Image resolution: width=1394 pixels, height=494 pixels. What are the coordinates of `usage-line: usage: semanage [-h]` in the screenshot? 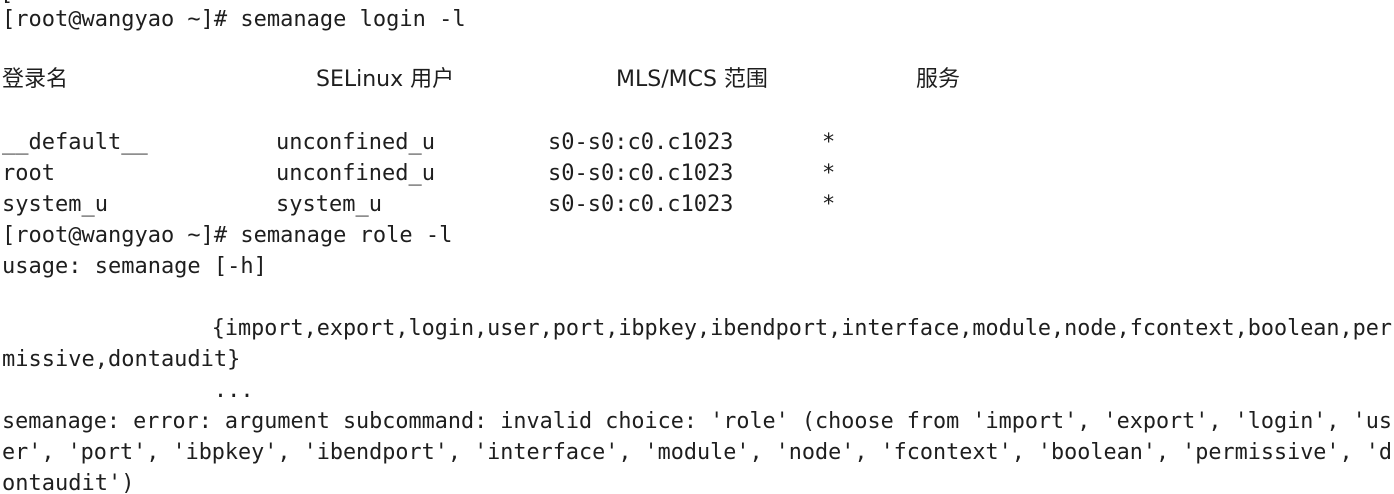 It's located at (134, 266).